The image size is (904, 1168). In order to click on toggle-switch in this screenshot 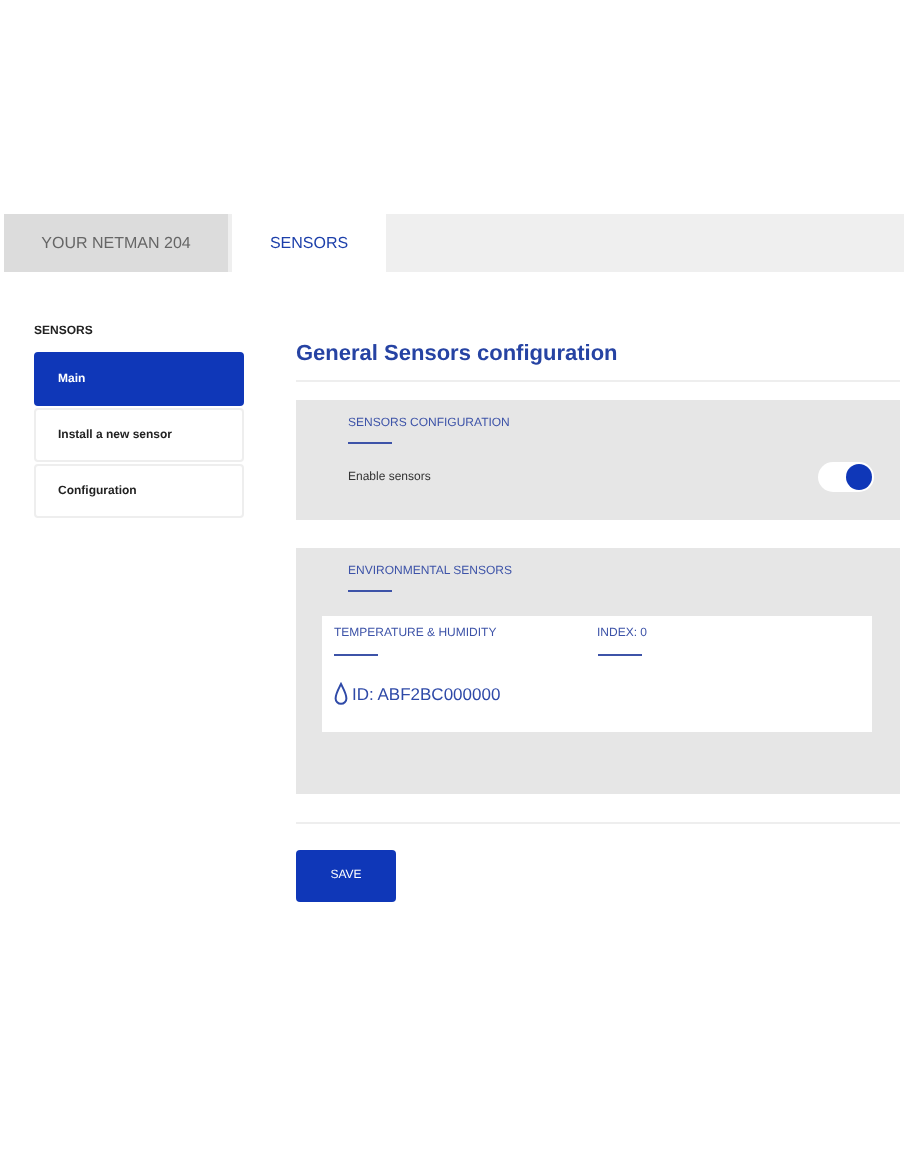, I will do `click(846, 477)`.